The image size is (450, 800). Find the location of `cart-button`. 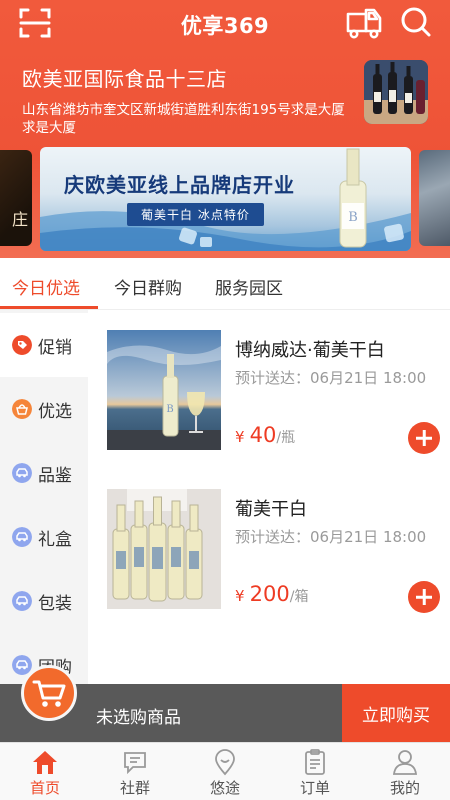

cart-button is located at coordinates (49, 693).